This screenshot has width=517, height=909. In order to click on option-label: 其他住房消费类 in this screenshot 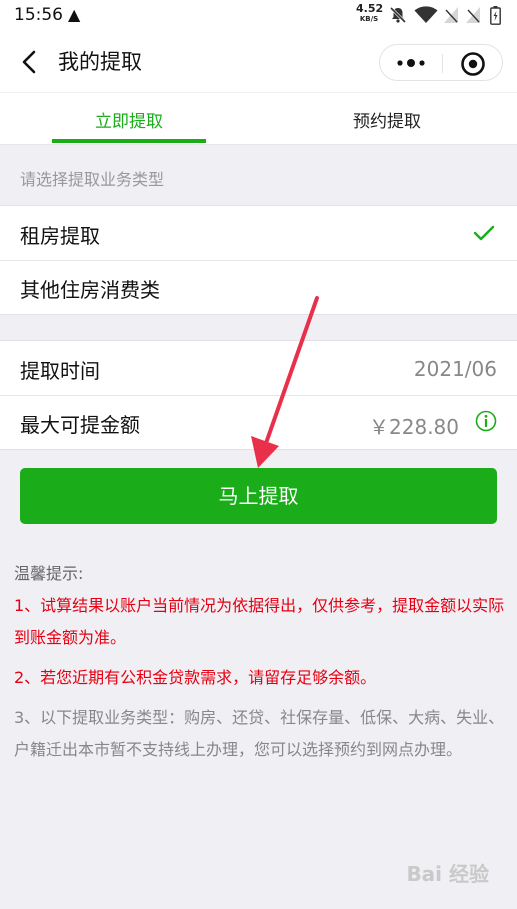, I will do `click(90, 290)`.